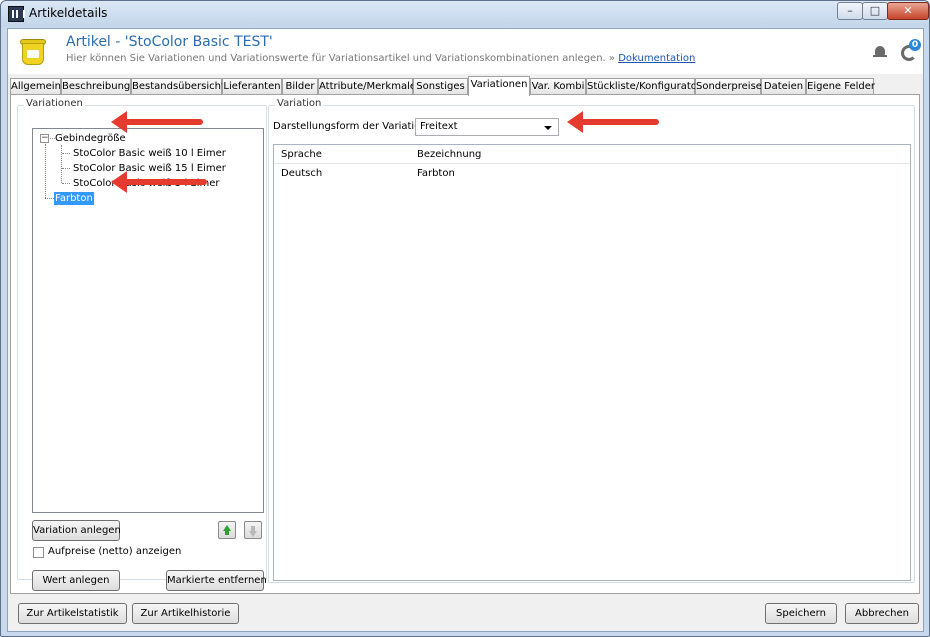 The height and width of the screenshot is (637, 930). I want to click on surcharge-checkbox-label: Aufpreise (netto) anzeigen, so click(115, 551).